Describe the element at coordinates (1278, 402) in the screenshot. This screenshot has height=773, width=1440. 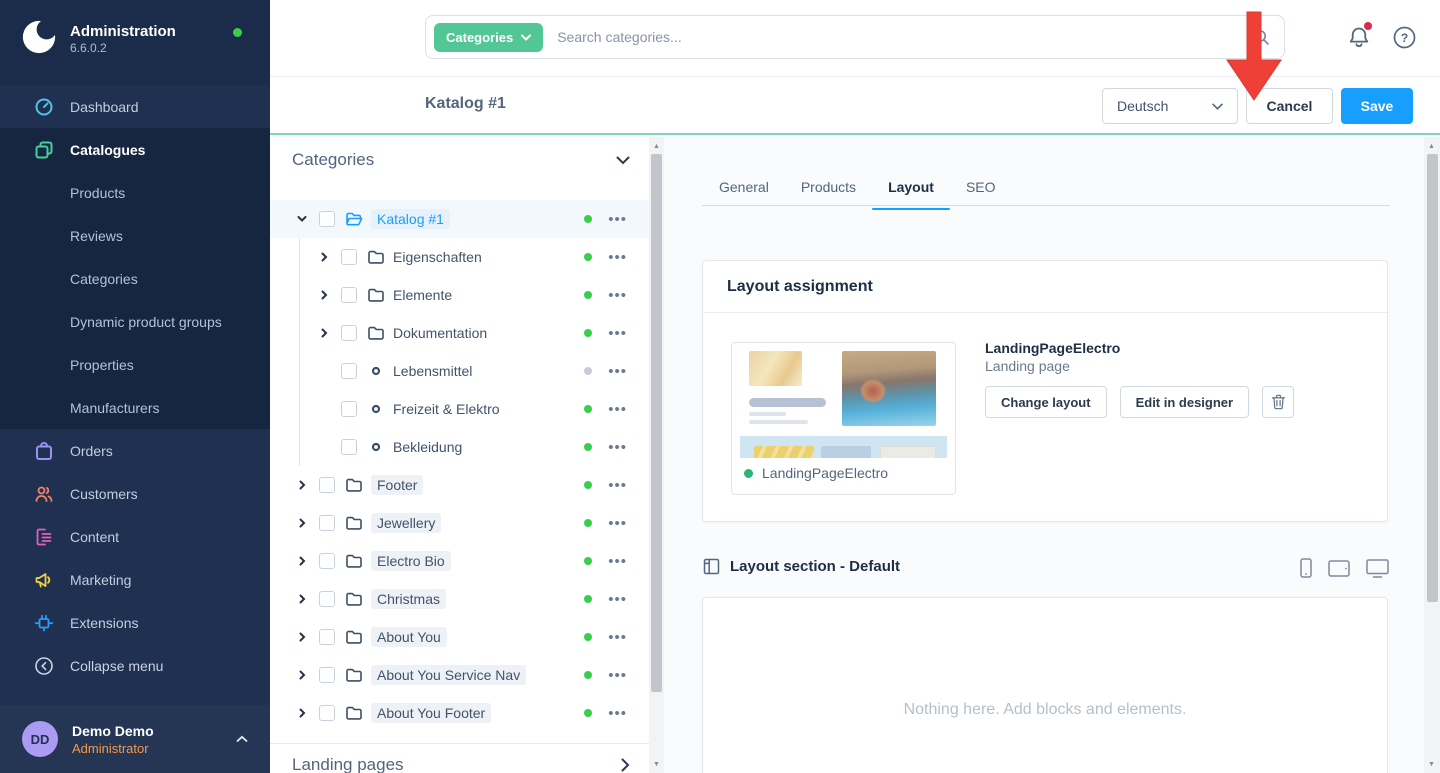
I see `remove-layout-button` at that location.